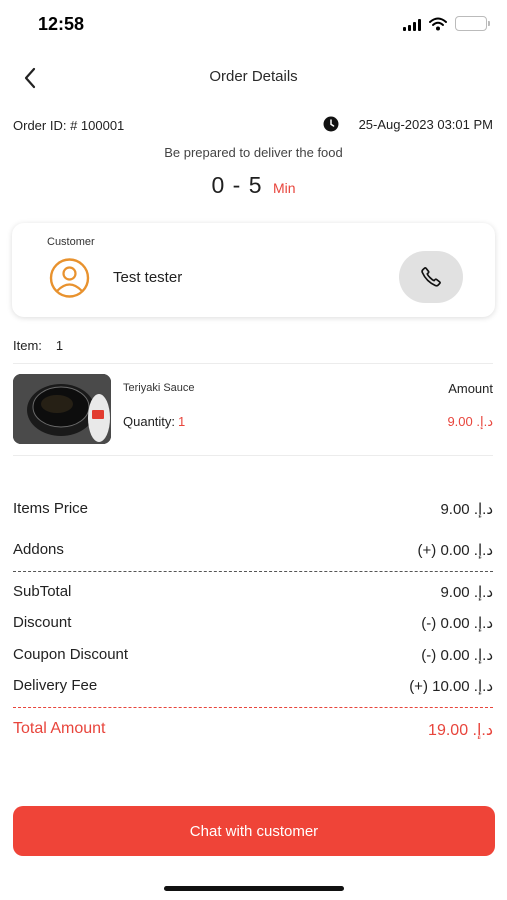 The image size is (507, 900). What do you see at coordinates (71, 654) in the screenshot?
I see `coupon-discount-label: Coupon Discount` at bounding box center [71, 654].